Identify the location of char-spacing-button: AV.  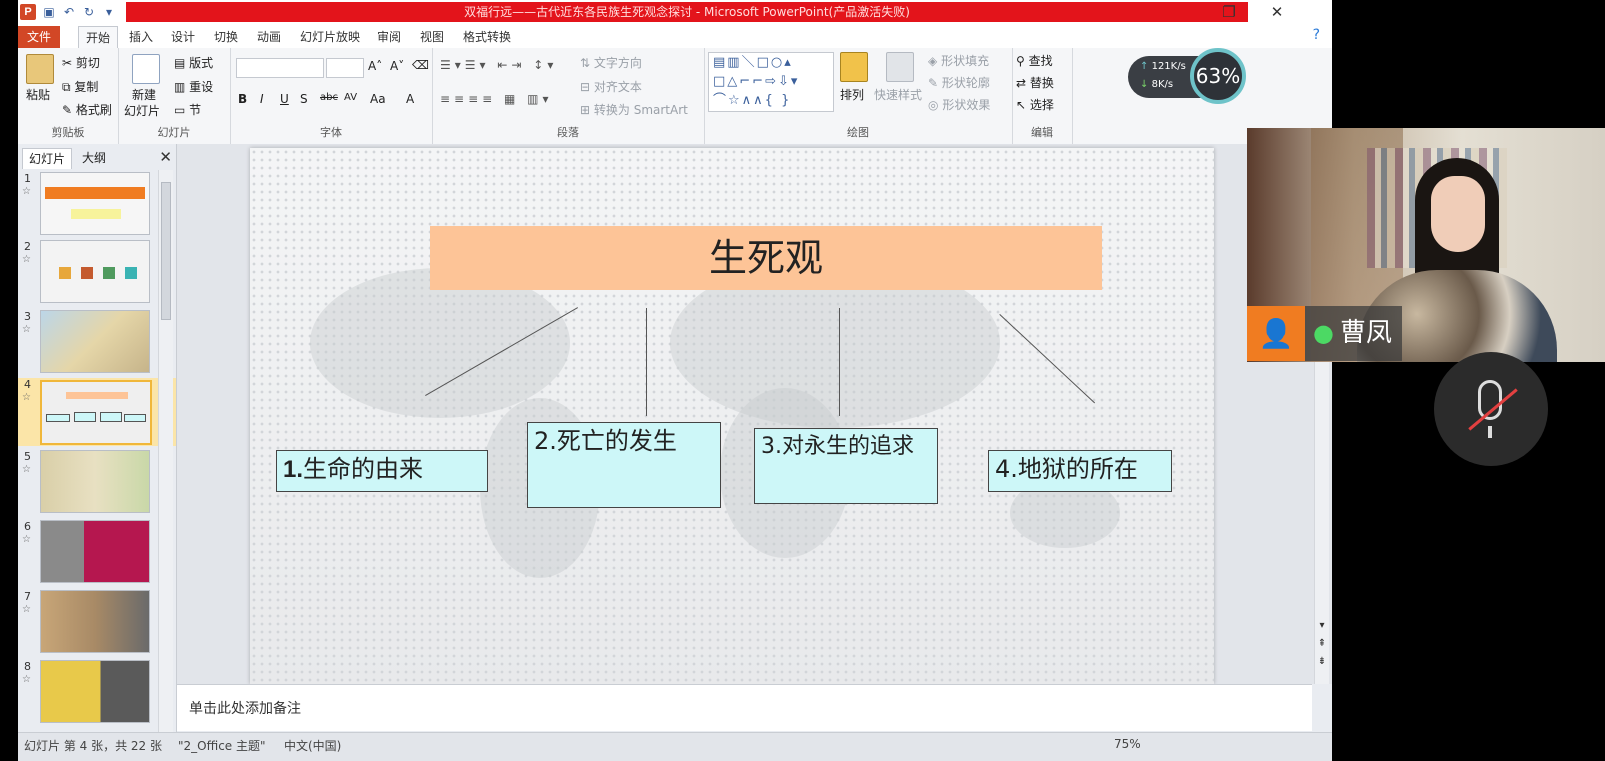
(350, 97).